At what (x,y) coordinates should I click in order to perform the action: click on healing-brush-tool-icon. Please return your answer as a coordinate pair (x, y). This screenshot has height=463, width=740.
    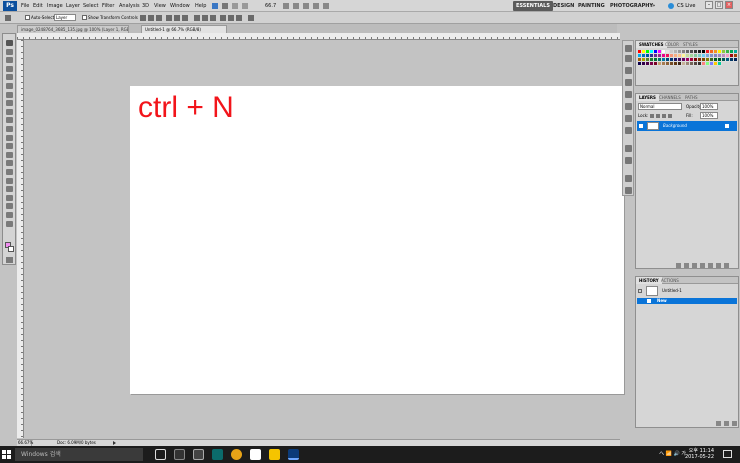
    Looking at the image, I should click on (9, 94).